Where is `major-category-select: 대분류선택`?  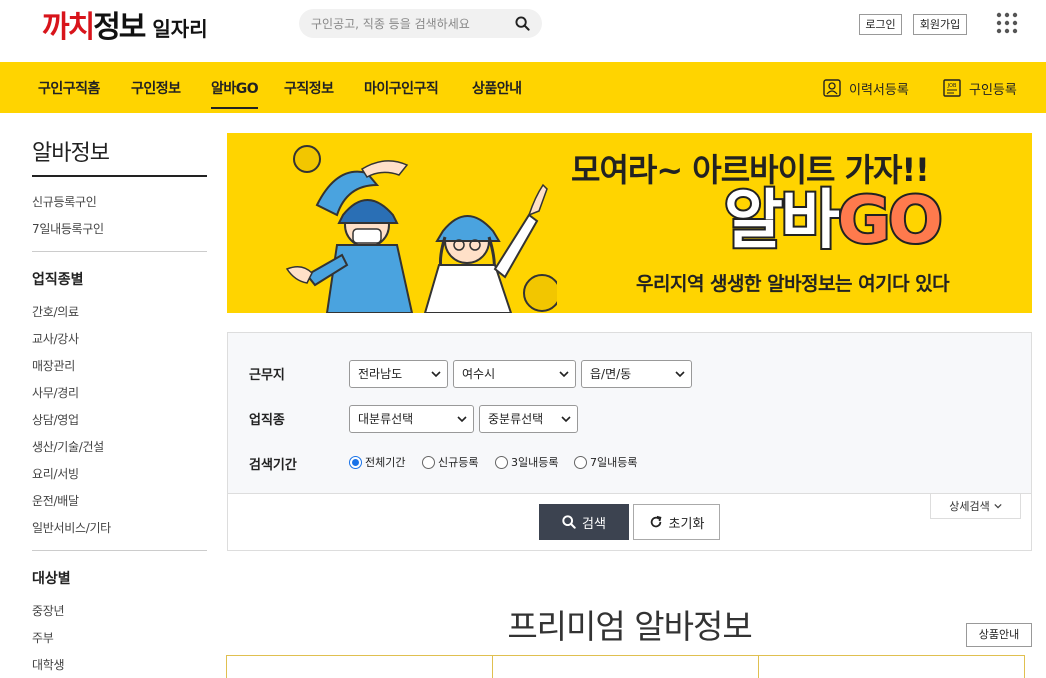 major-category-select: 대분류선택 is located at coordinates (411, 419).